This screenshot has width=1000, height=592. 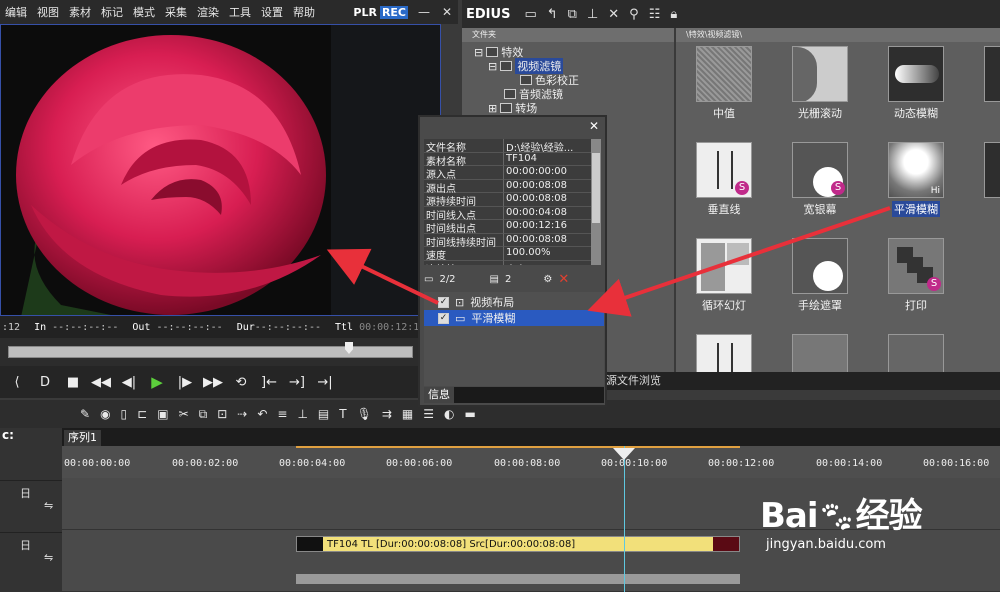 What do you see at coordinates (739, 261) in the screenshot?
I see `arrow-to-layer` at bounding box center [739, 261].